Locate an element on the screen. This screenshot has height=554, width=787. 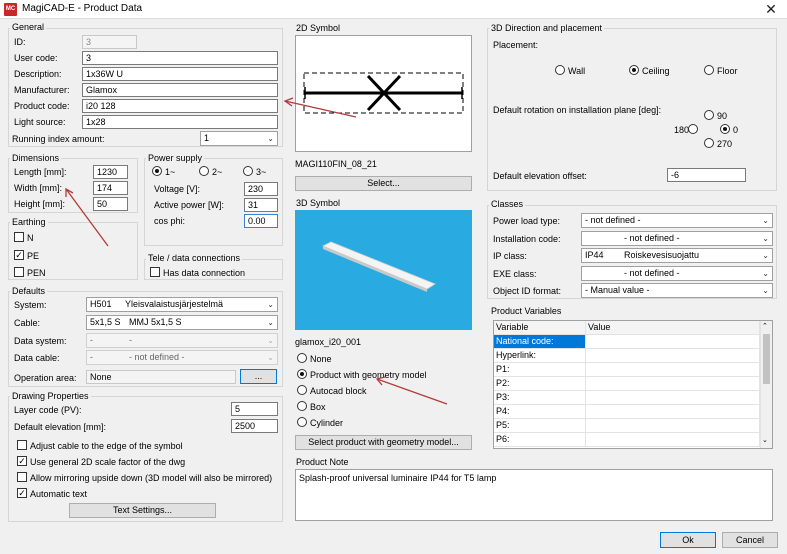
layer-code-field: 5 is located at coordinates (254, 409).